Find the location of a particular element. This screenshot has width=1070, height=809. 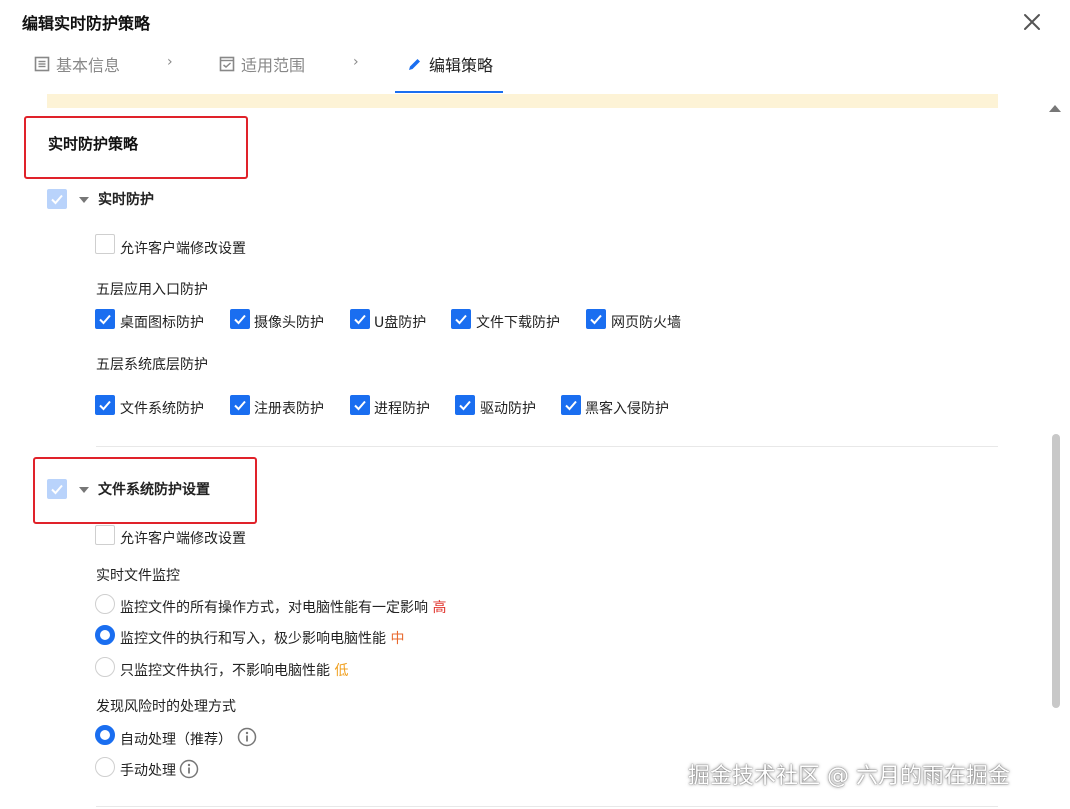

level-badge: 高 is located at coordinates (439, 608).